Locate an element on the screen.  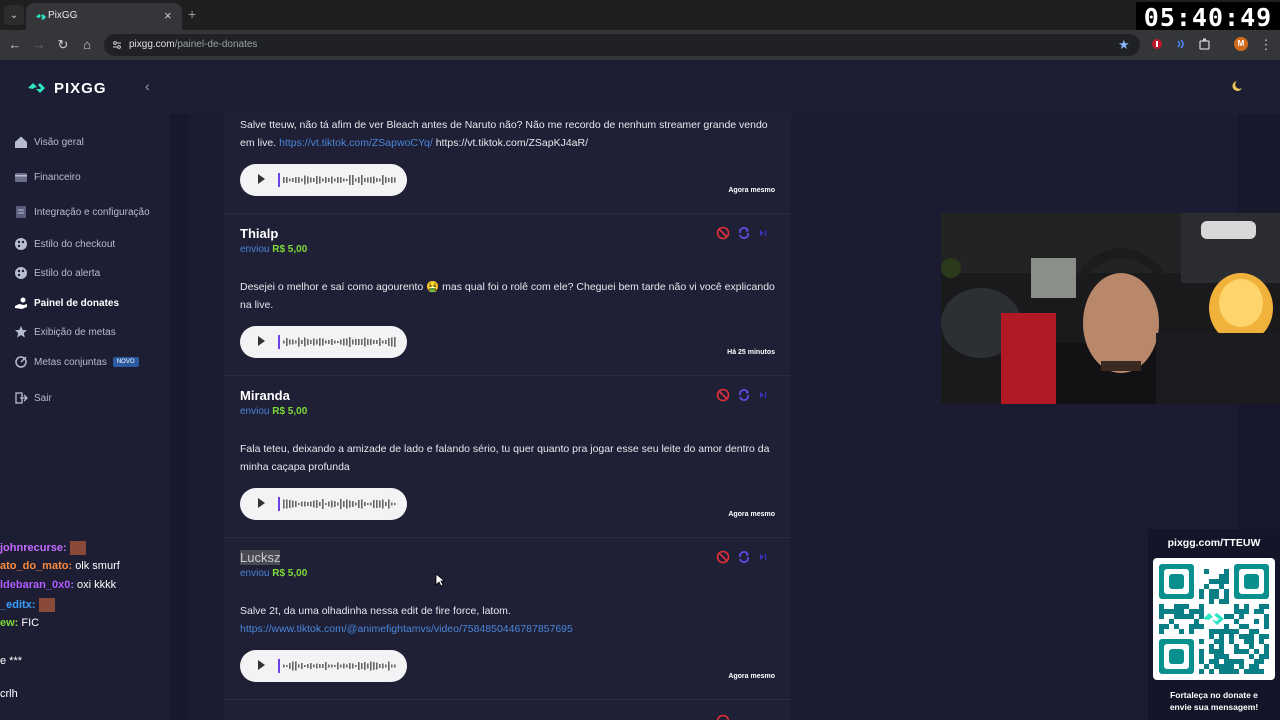
chat-message: ew: FIC is located at coordinates (19, 623).